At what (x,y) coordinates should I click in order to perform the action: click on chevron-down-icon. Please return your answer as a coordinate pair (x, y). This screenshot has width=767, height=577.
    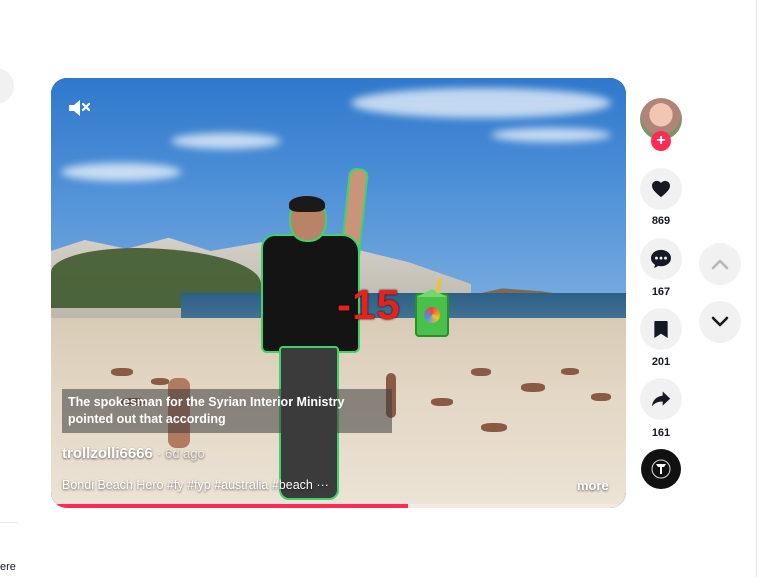
    Looking at the image, I should click on (720, 321).